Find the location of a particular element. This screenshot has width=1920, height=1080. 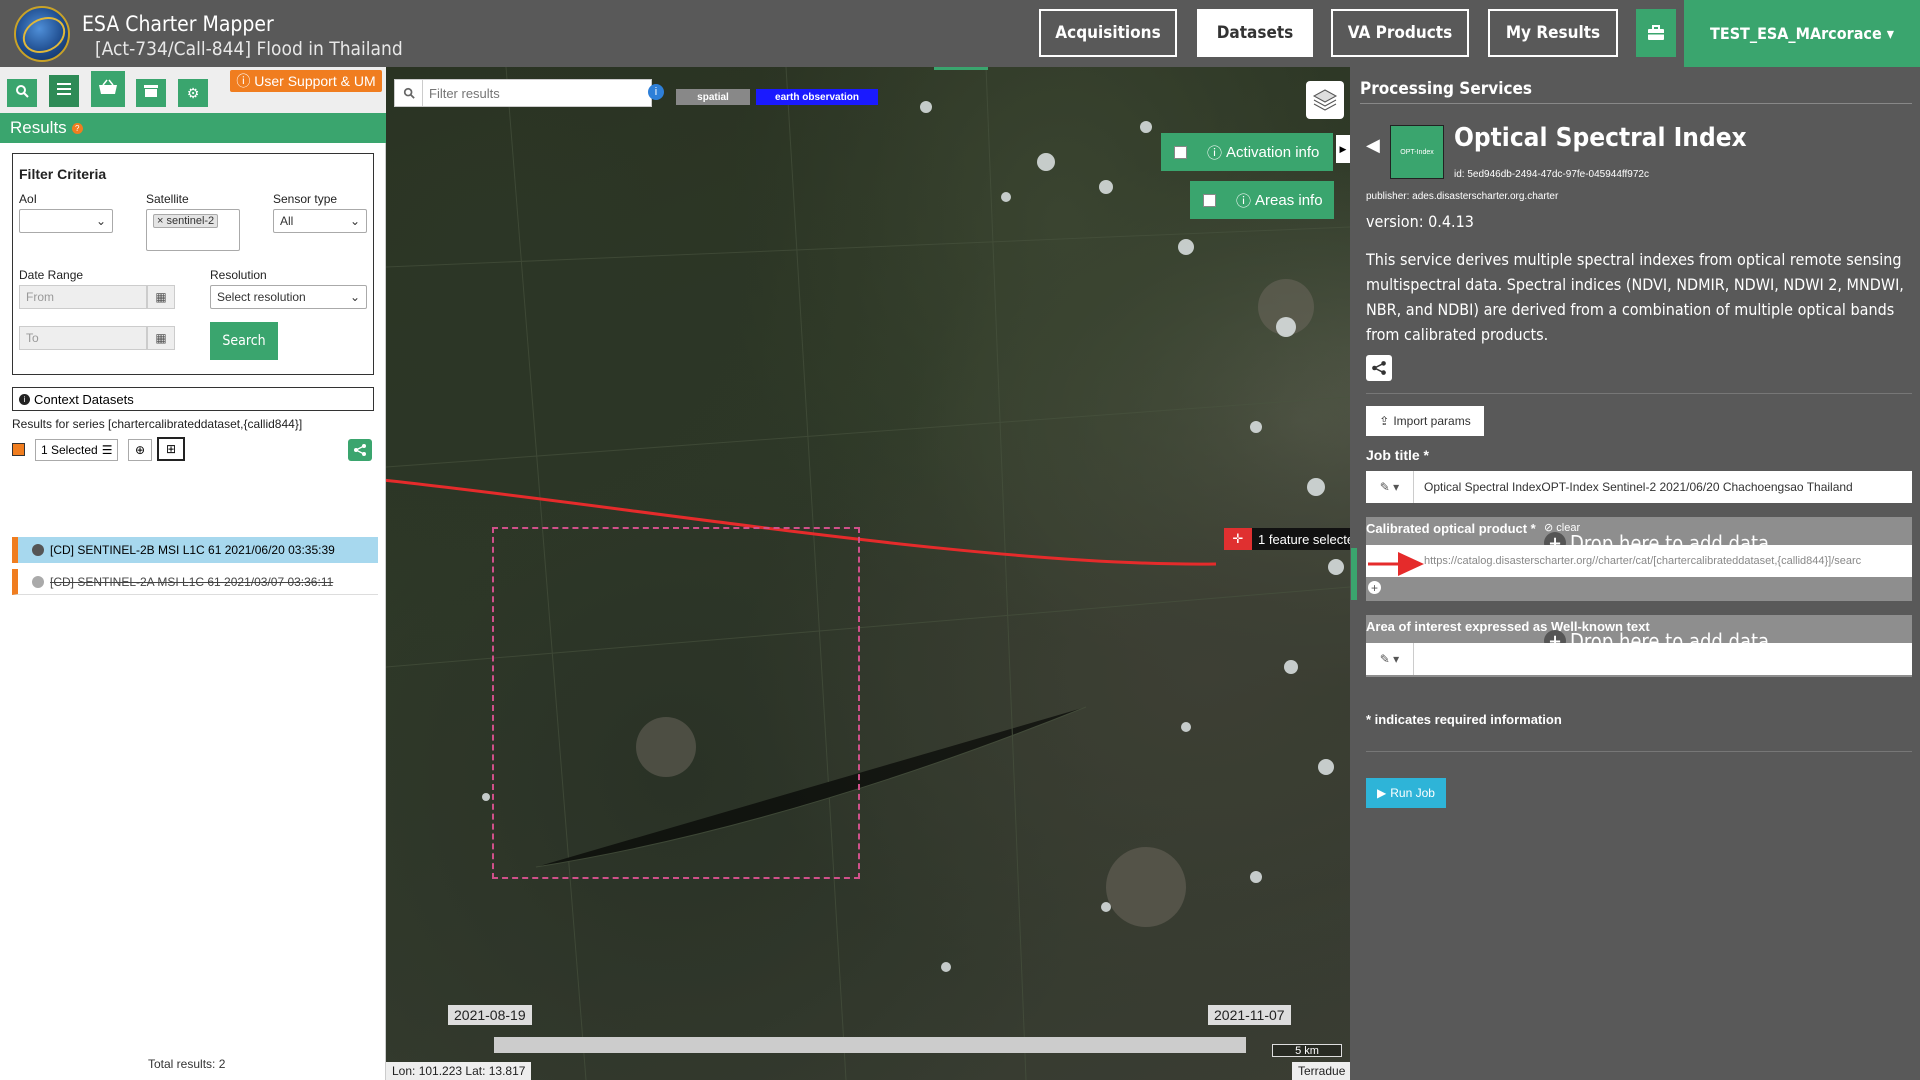

service-version: version: 0.4.13 is located at coordinates (1420, 221).